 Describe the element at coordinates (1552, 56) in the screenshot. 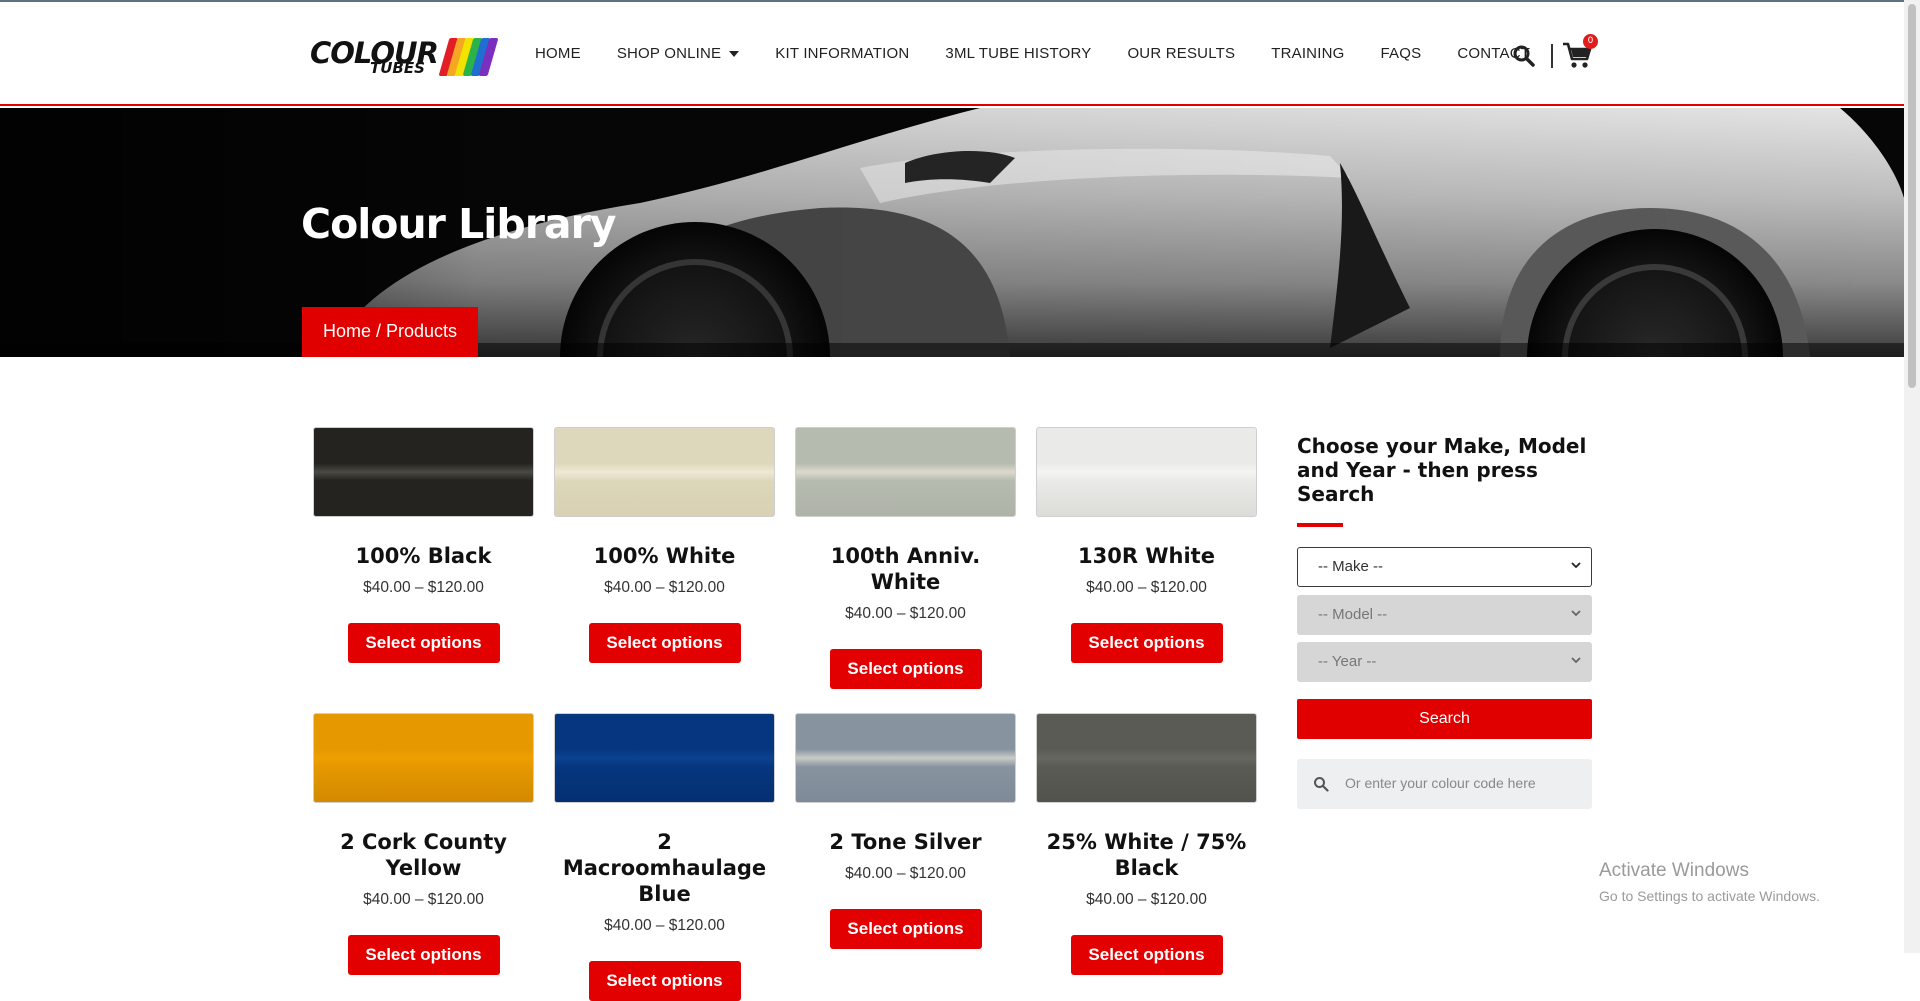

I see `header-divider` at that location.